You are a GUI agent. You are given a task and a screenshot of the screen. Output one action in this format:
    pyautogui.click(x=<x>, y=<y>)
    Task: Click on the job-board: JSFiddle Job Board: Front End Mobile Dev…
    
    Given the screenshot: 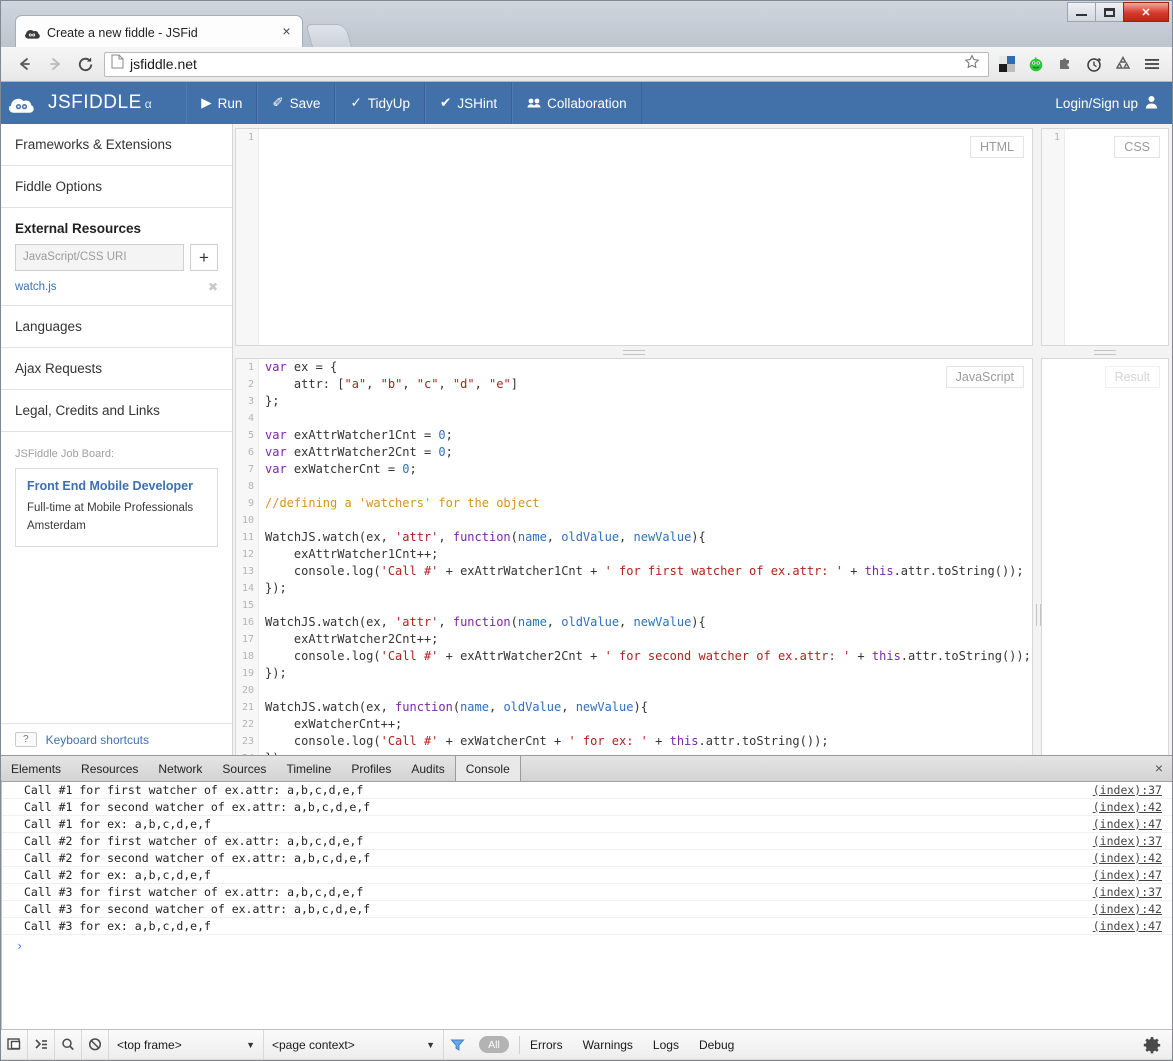 What is the action you would take?
    pyautogui.click(x=116, y=489)
    